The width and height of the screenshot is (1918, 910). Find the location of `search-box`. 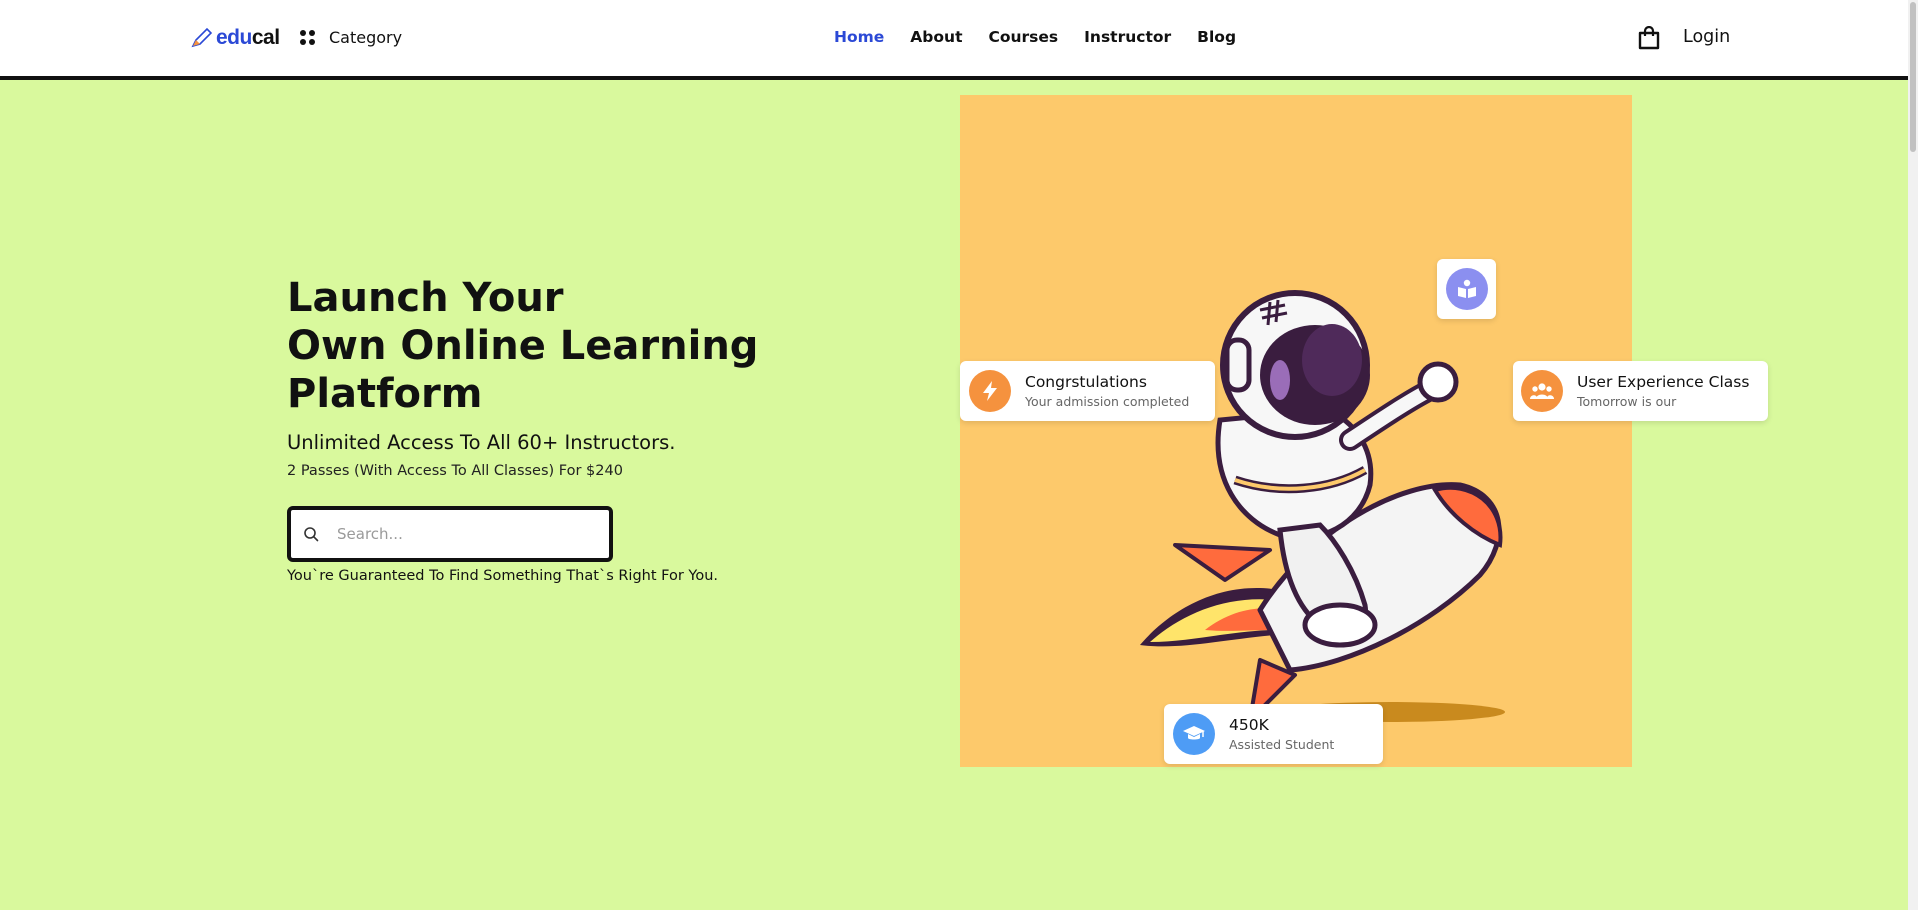

search-box is located at coordinates (450, 534).